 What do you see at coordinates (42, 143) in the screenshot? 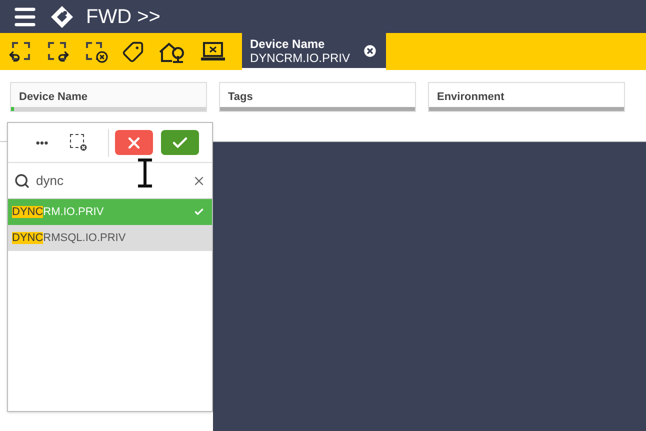
I see `more-button: •••` at bounding box center [42, 143].